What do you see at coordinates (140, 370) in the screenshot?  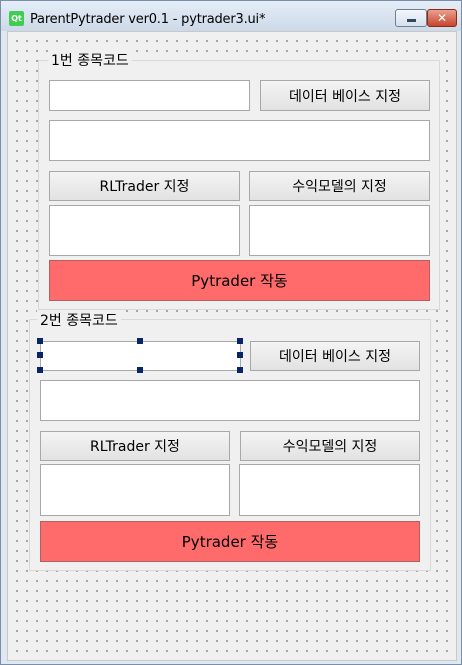 I see `selection-handle-bottom` at bounding box center [140, 370].